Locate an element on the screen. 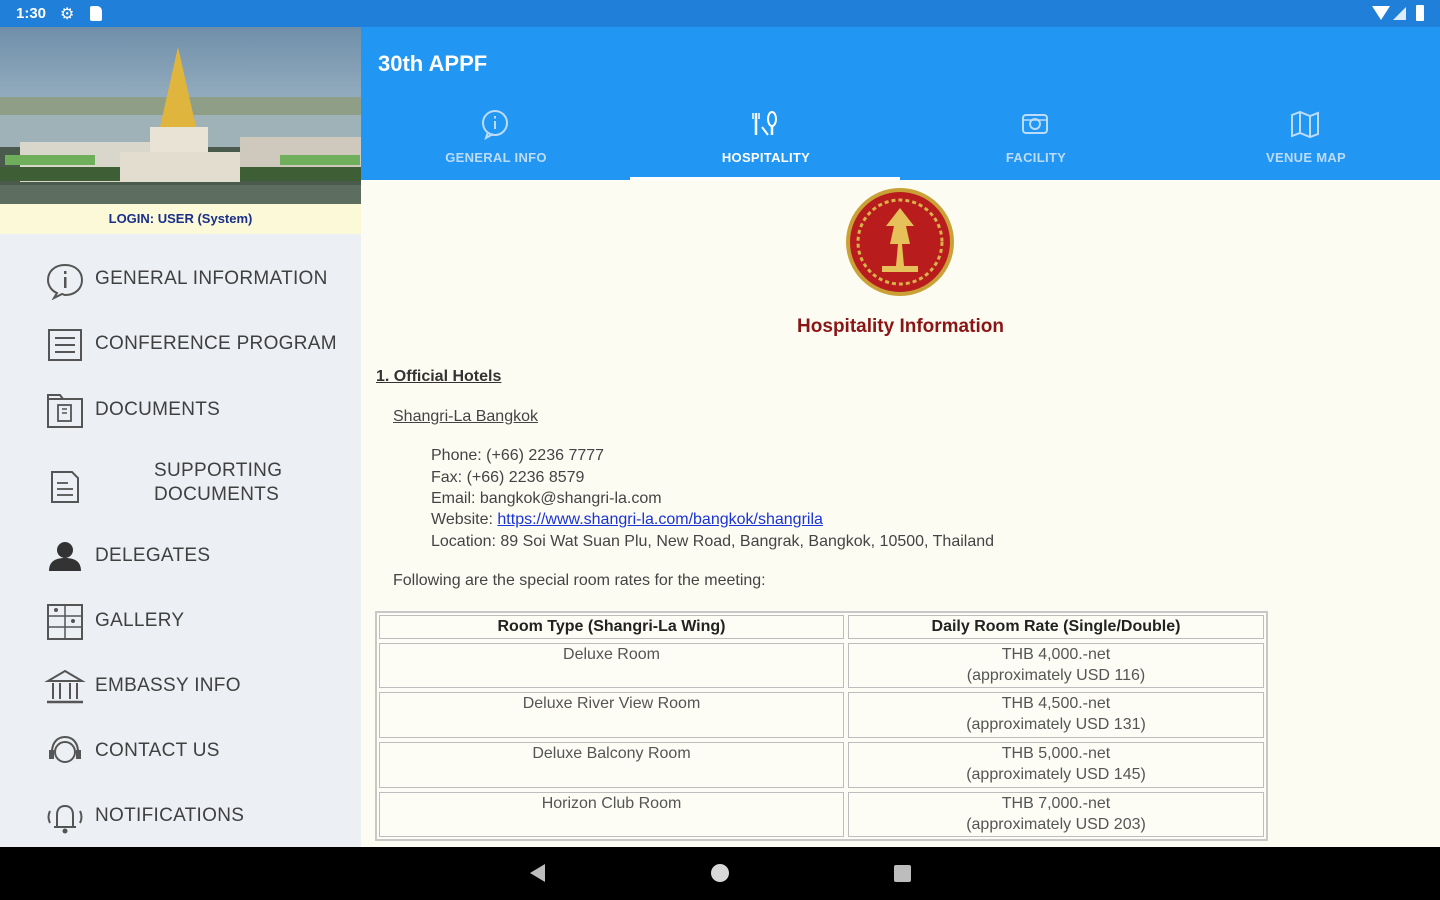  status-time: 1:30 is located at coordinates (31, 13).